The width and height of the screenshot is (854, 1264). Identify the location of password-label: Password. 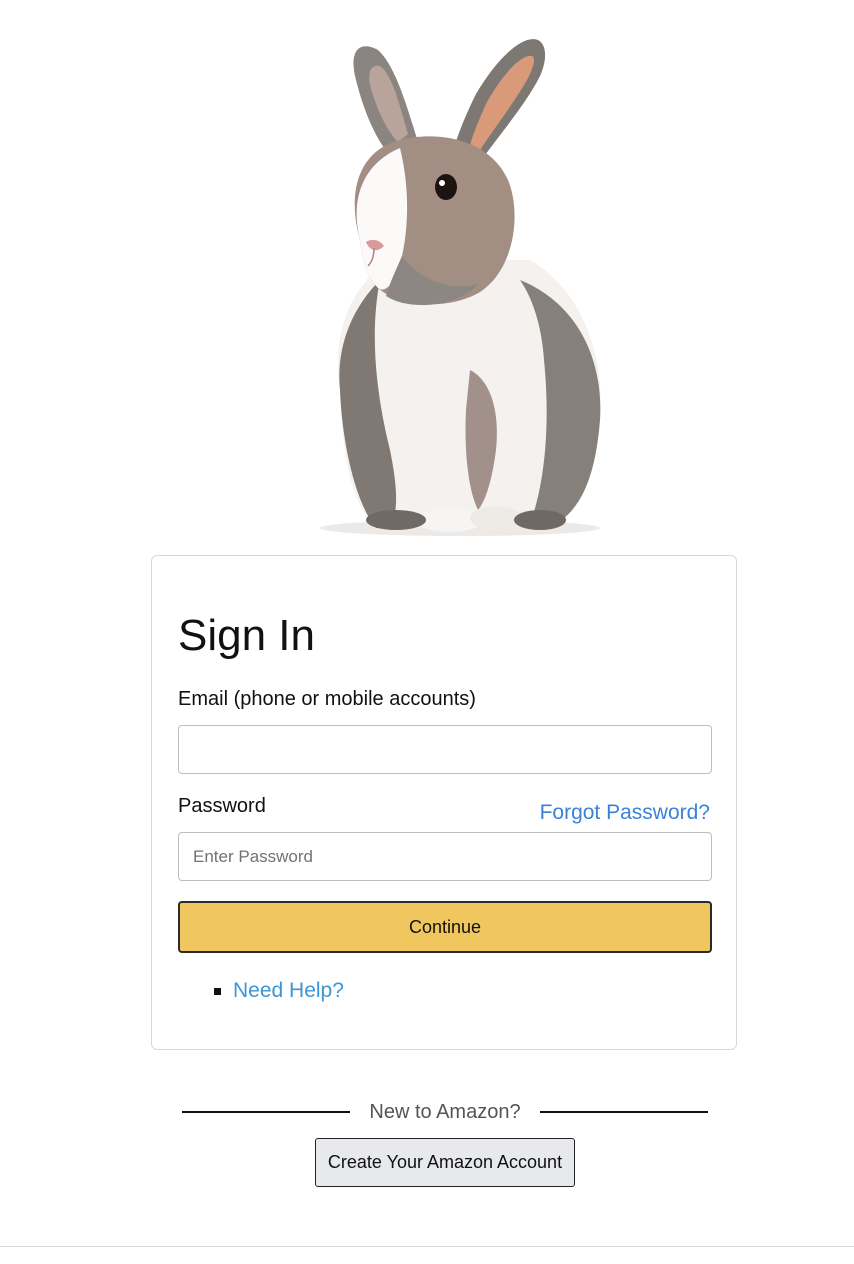
(222, 806).